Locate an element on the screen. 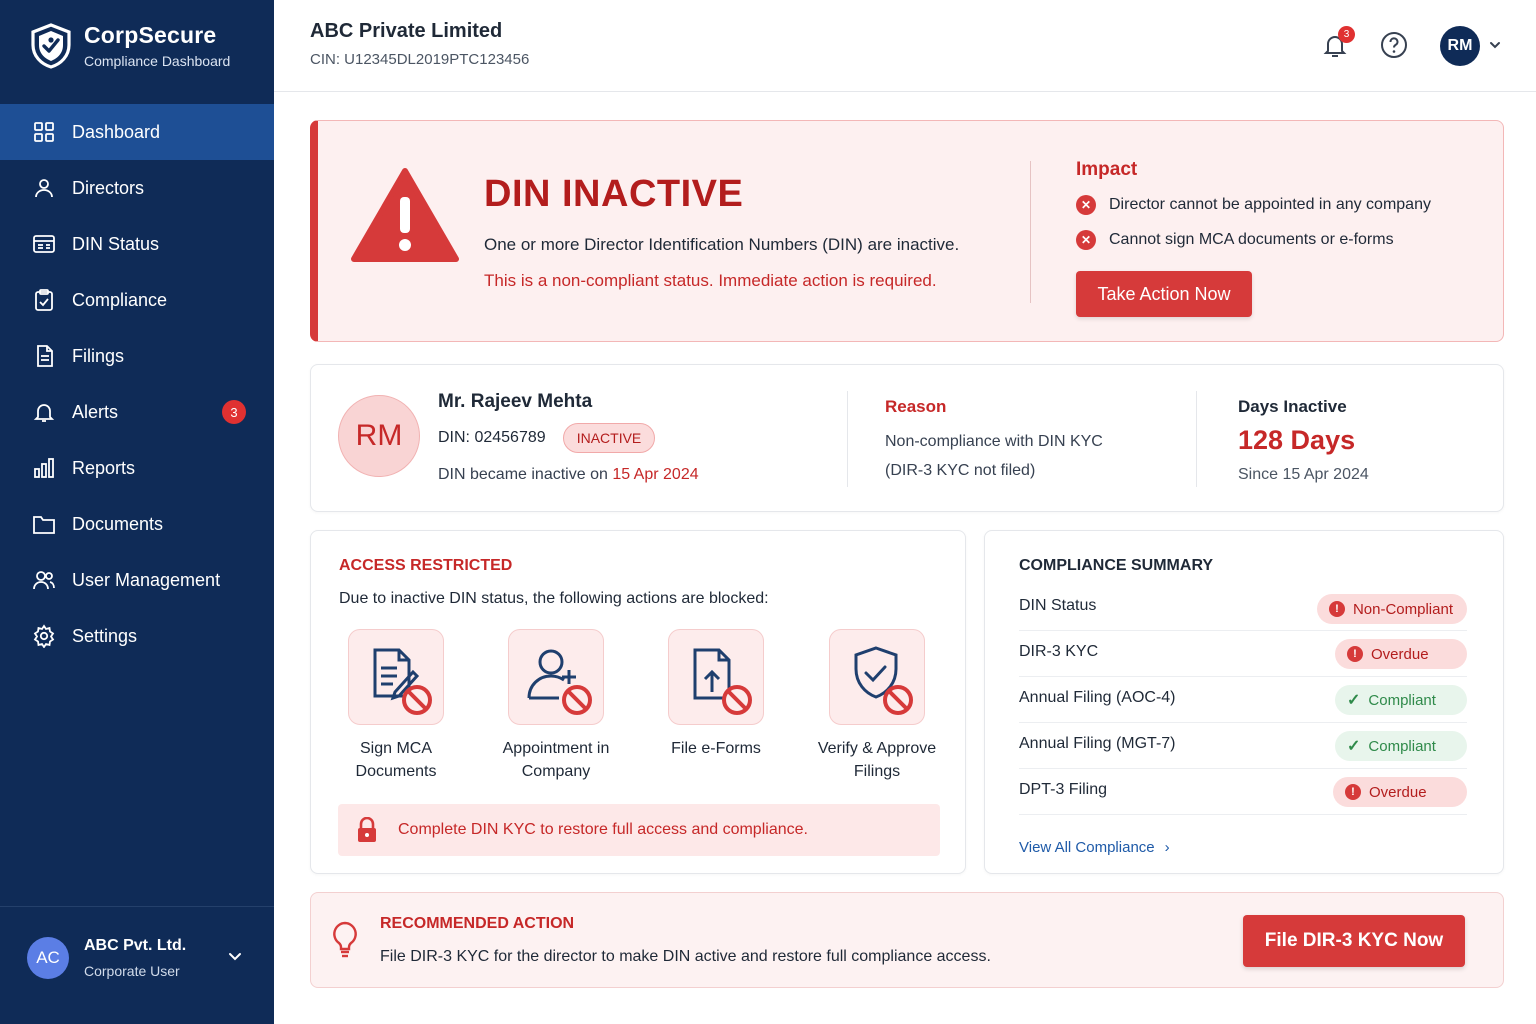  sidebar-item-label: Dashboard is located at coordinates (116, 131).